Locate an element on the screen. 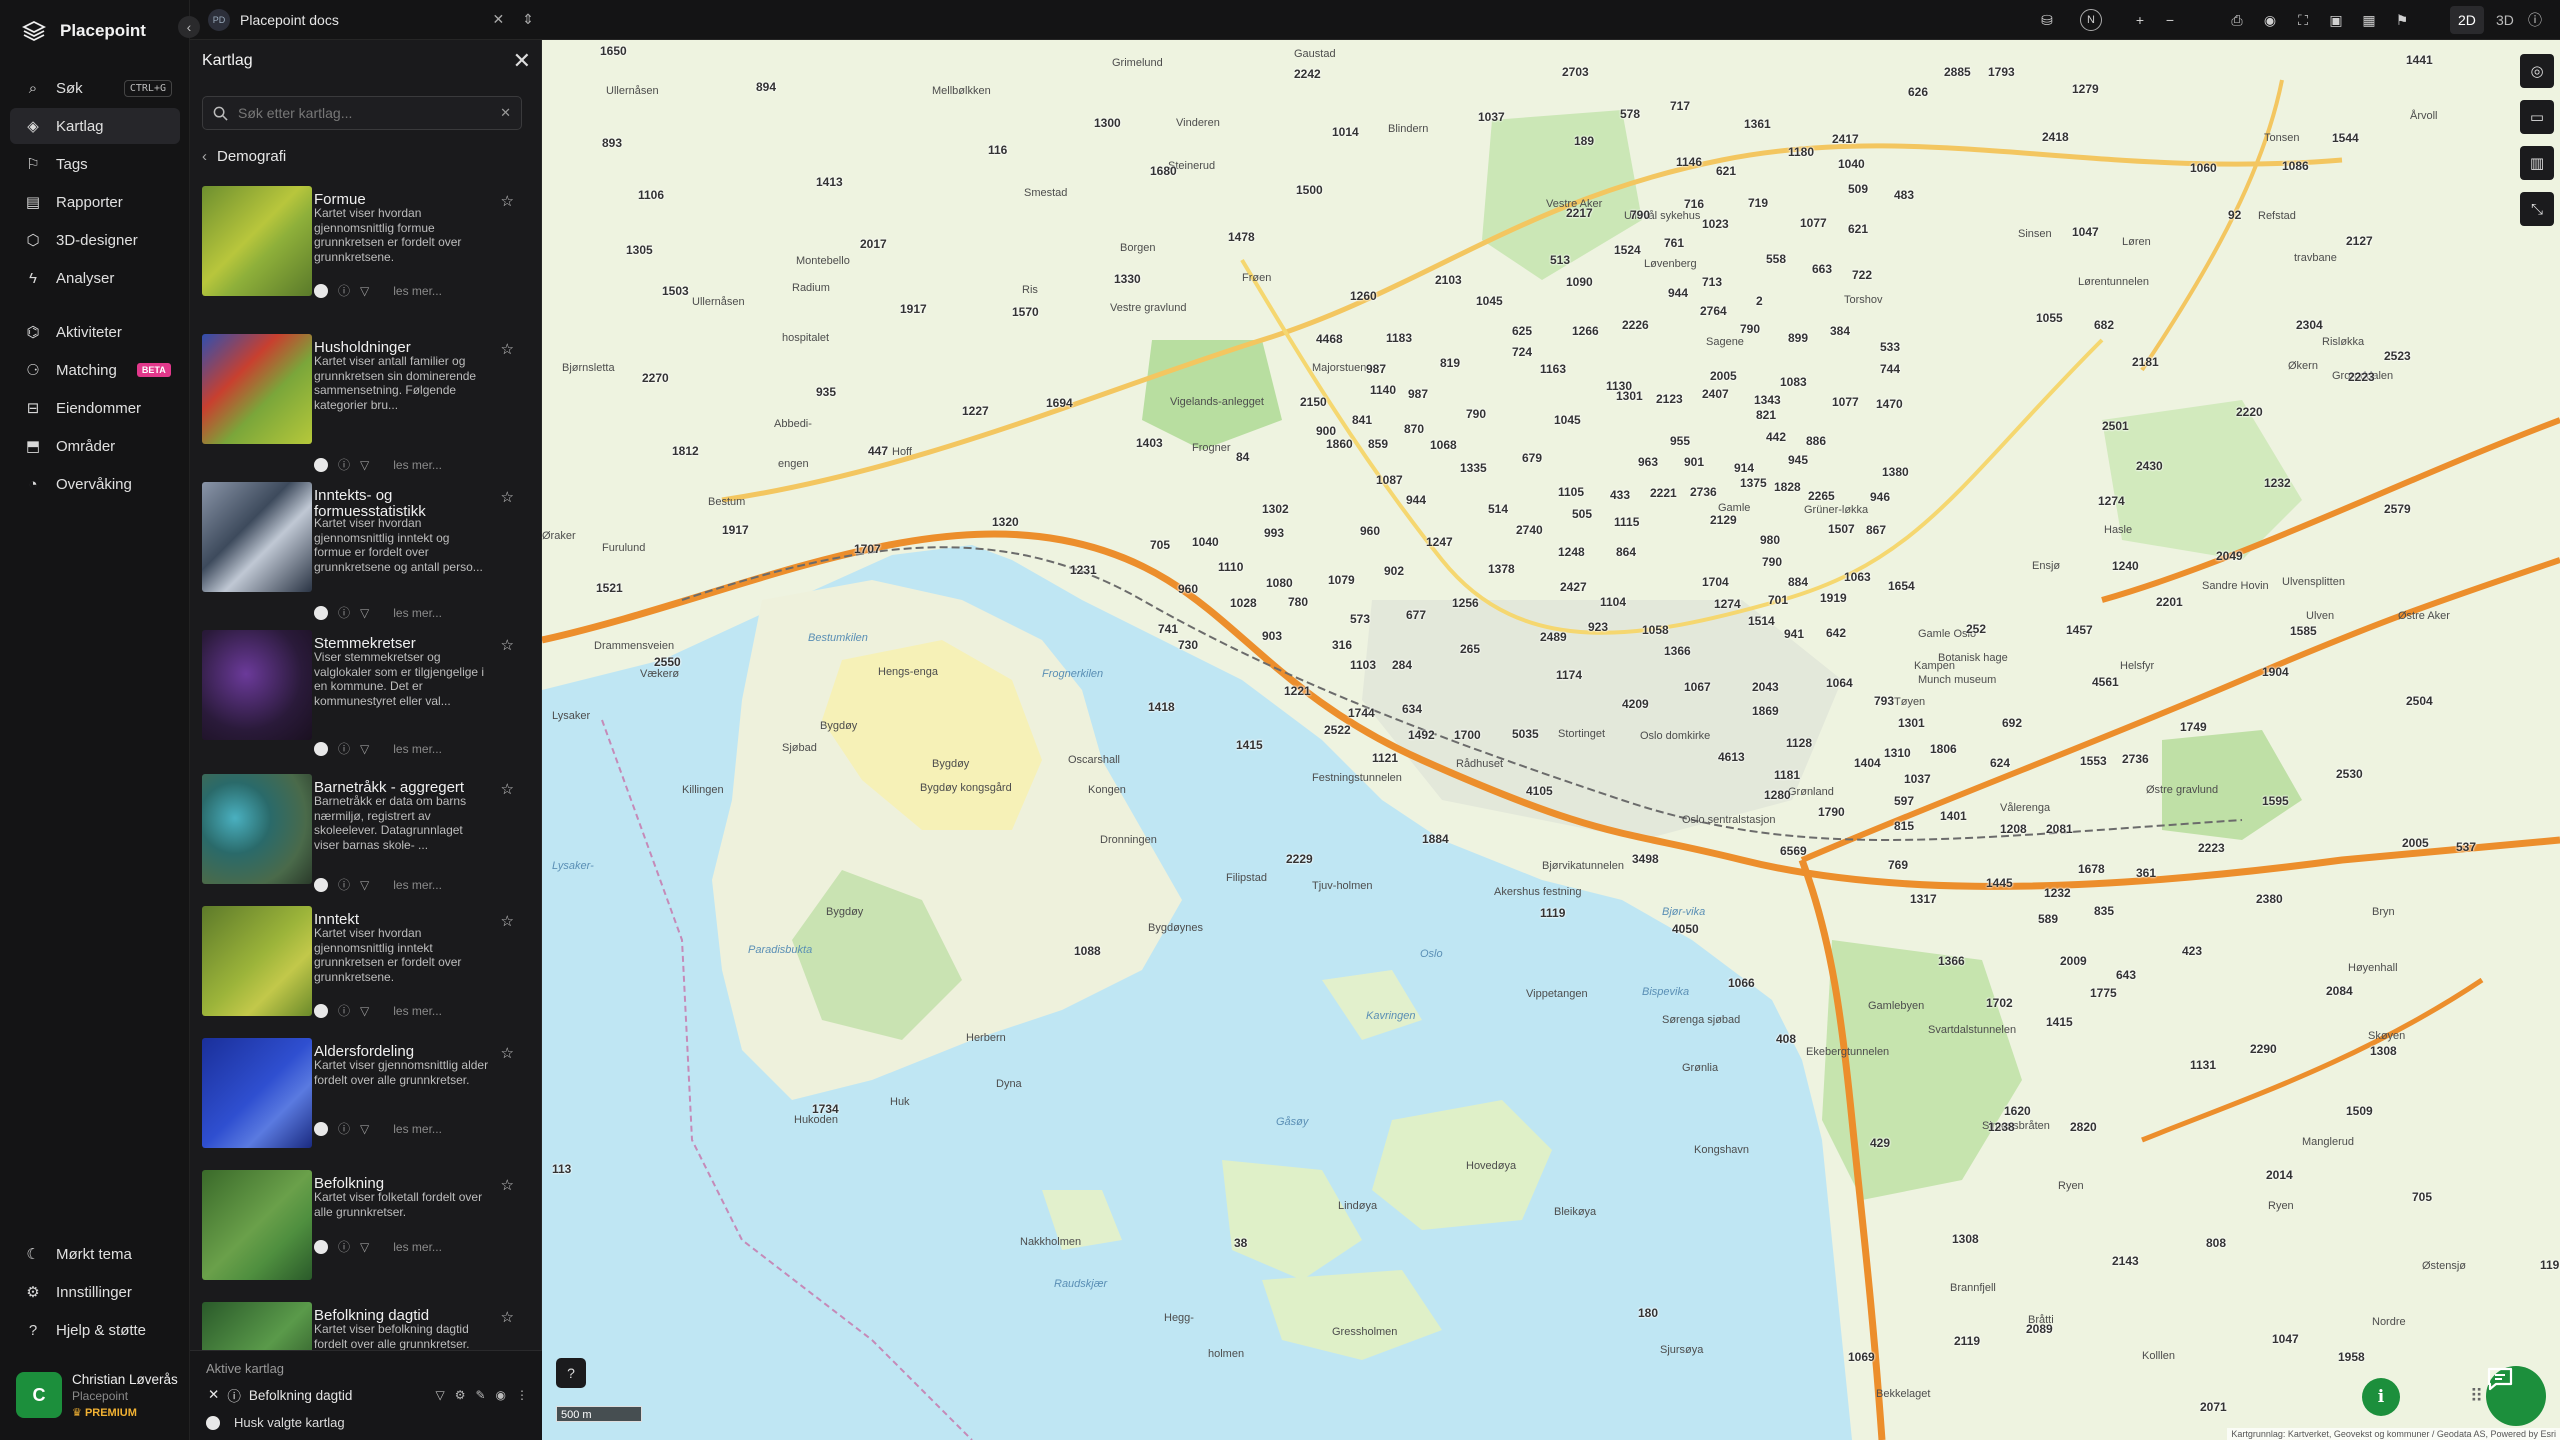  population-value-label: 1086 is located at coordinates (2295, 166).